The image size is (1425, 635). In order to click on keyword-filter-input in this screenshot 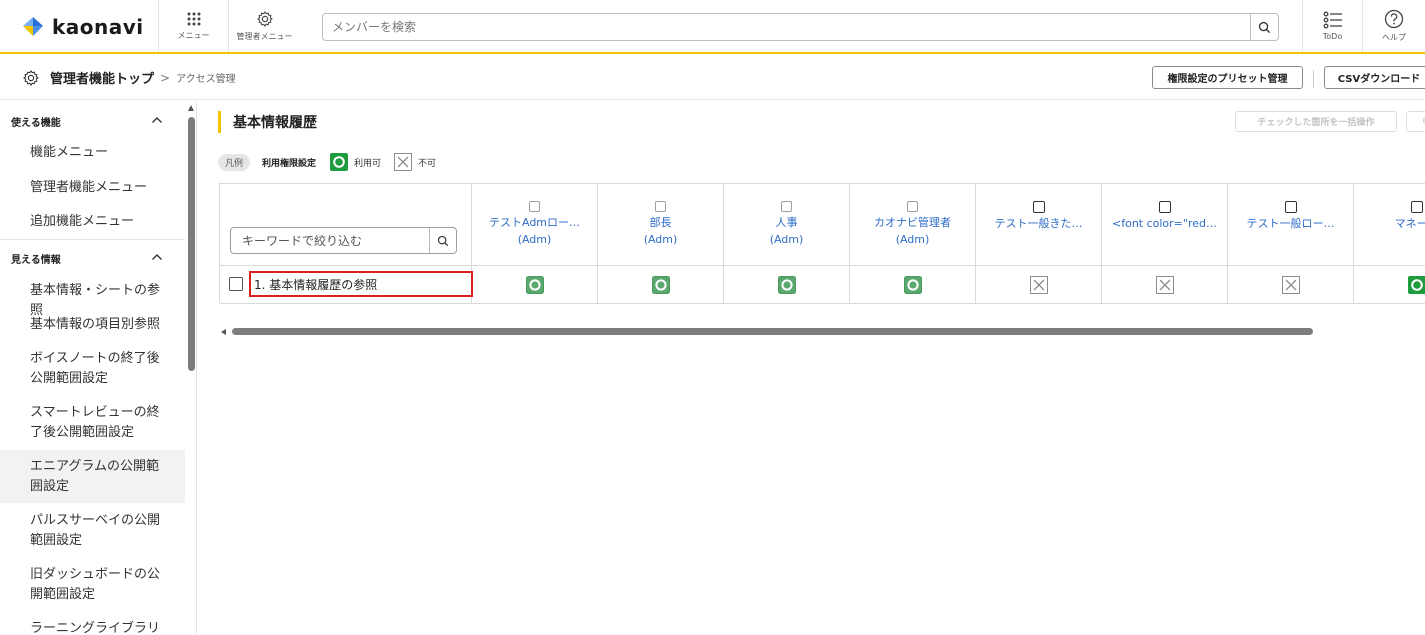, I will do `click(328, 240)`.